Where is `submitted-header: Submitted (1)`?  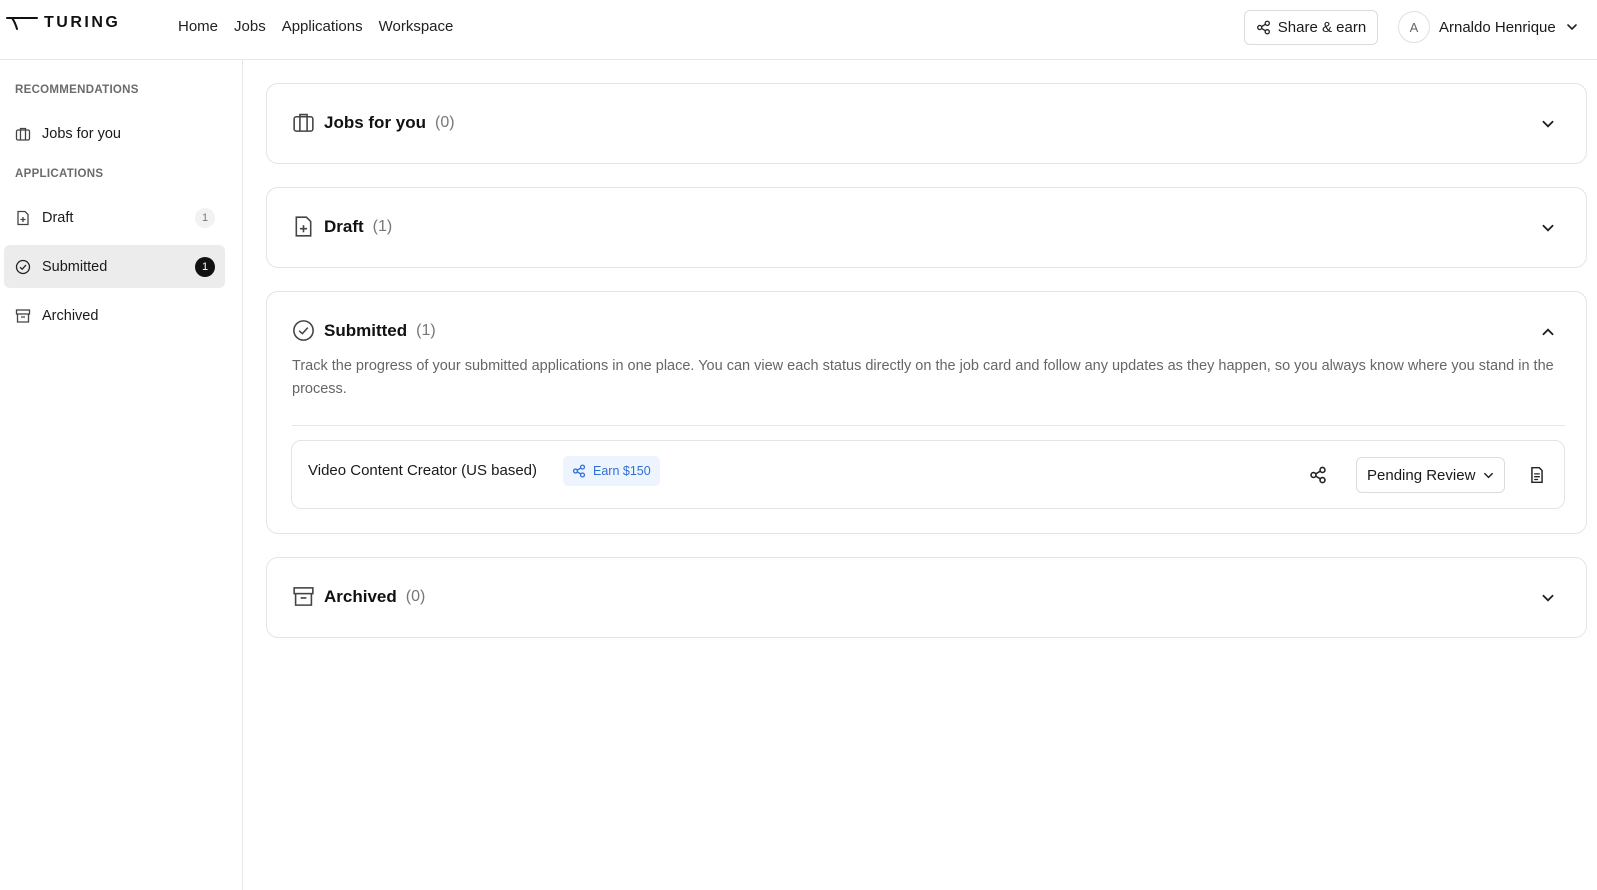
submitted-header: Submitted (1) is located at coordinates (364, 330).